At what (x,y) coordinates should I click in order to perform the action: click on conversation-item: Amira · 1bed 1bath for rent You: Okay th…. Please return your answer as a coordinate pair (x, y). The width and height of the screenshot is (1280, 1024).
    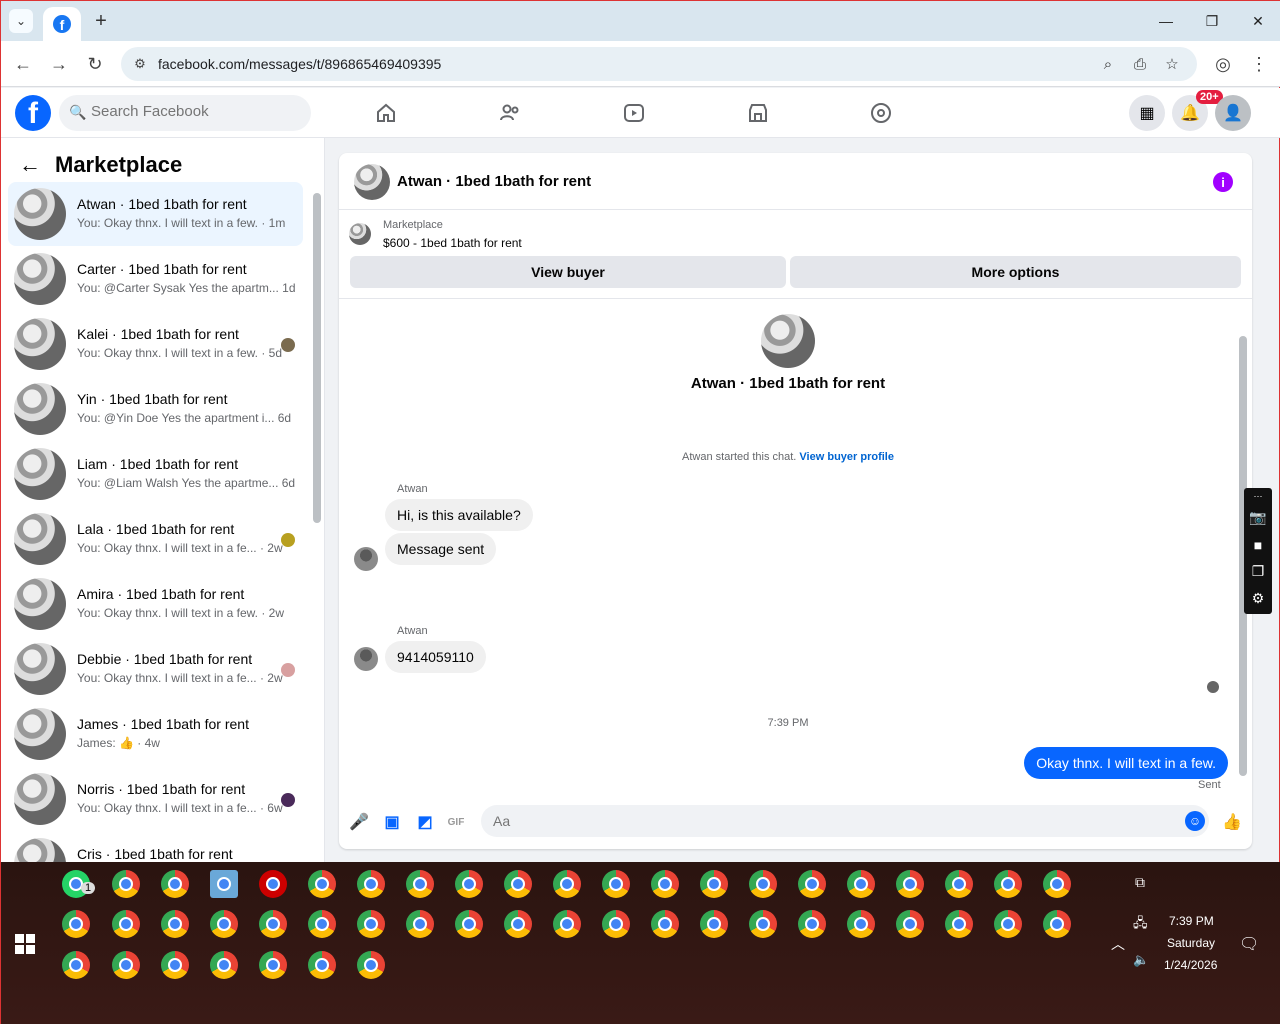
    Looking at the image, I should click on (155, 604).